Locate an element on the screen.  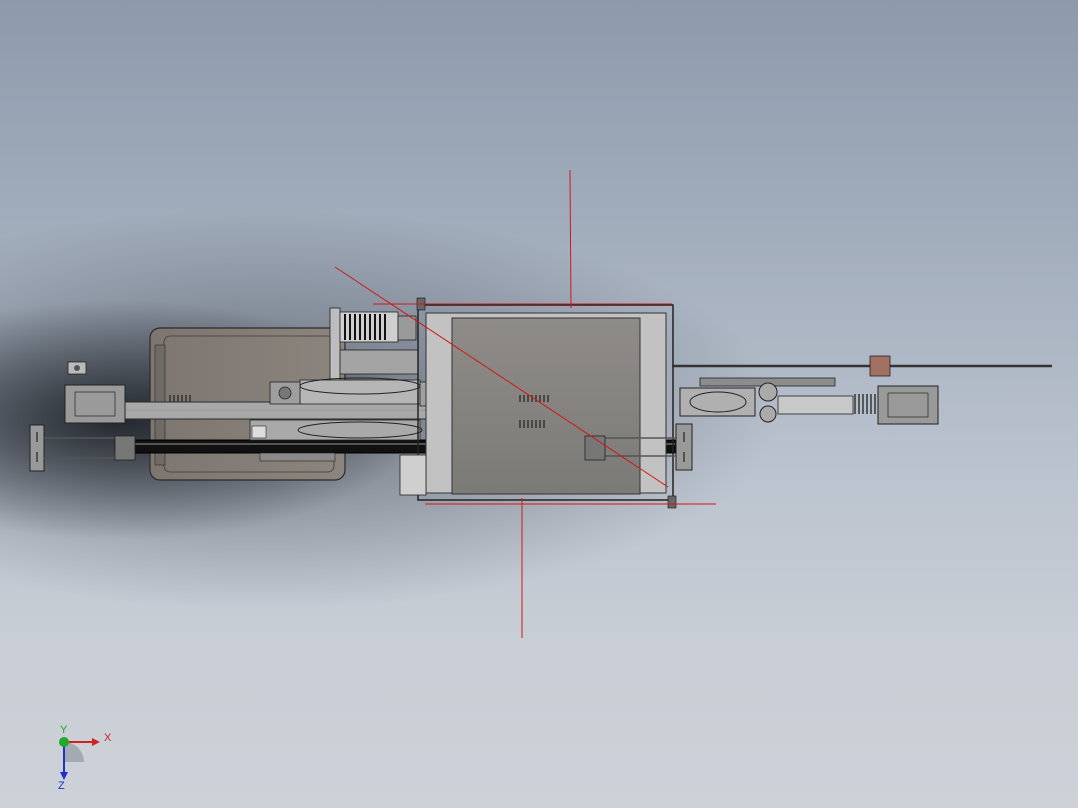
y-axis-label: Y is located at coordinates (64, 730).